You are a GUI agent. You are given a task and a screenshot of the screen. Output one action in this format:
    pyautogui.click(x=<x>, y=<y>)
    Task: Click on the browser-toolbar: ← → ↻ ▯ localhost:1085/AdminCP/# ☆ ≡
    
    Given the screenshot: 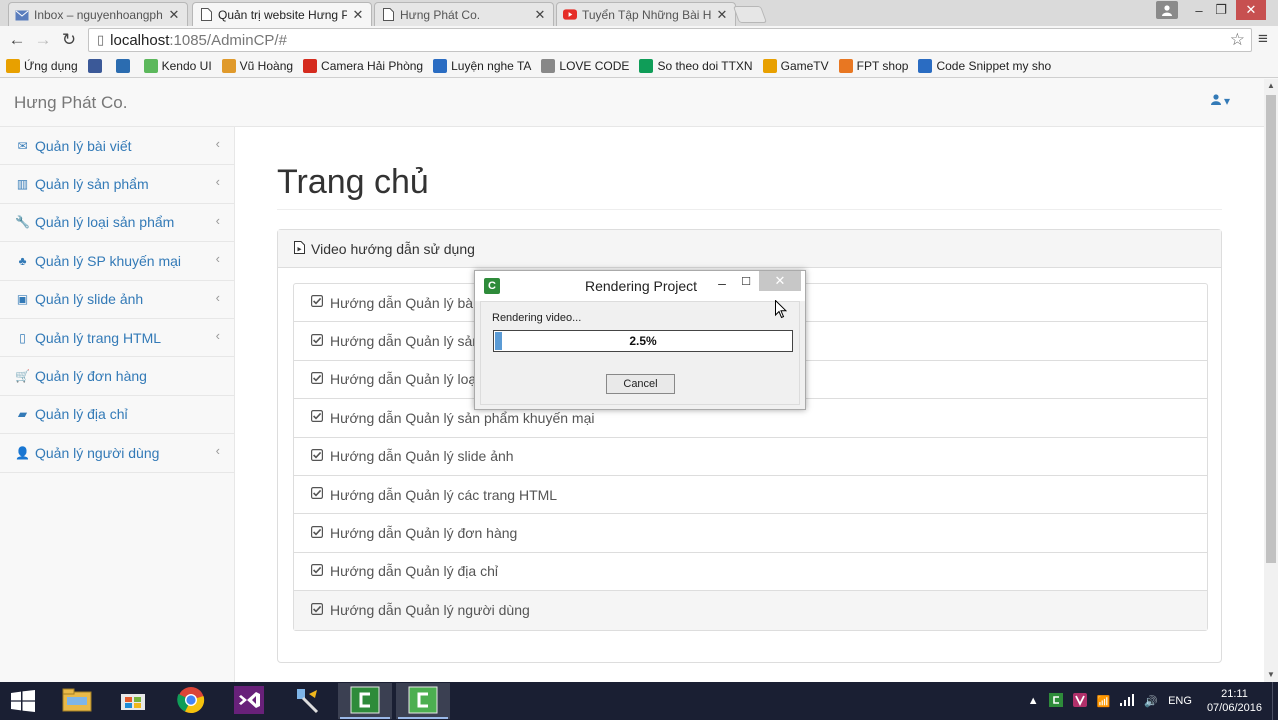 What is the action you would take?
    pyautogui.click(x=639, y=40)
    